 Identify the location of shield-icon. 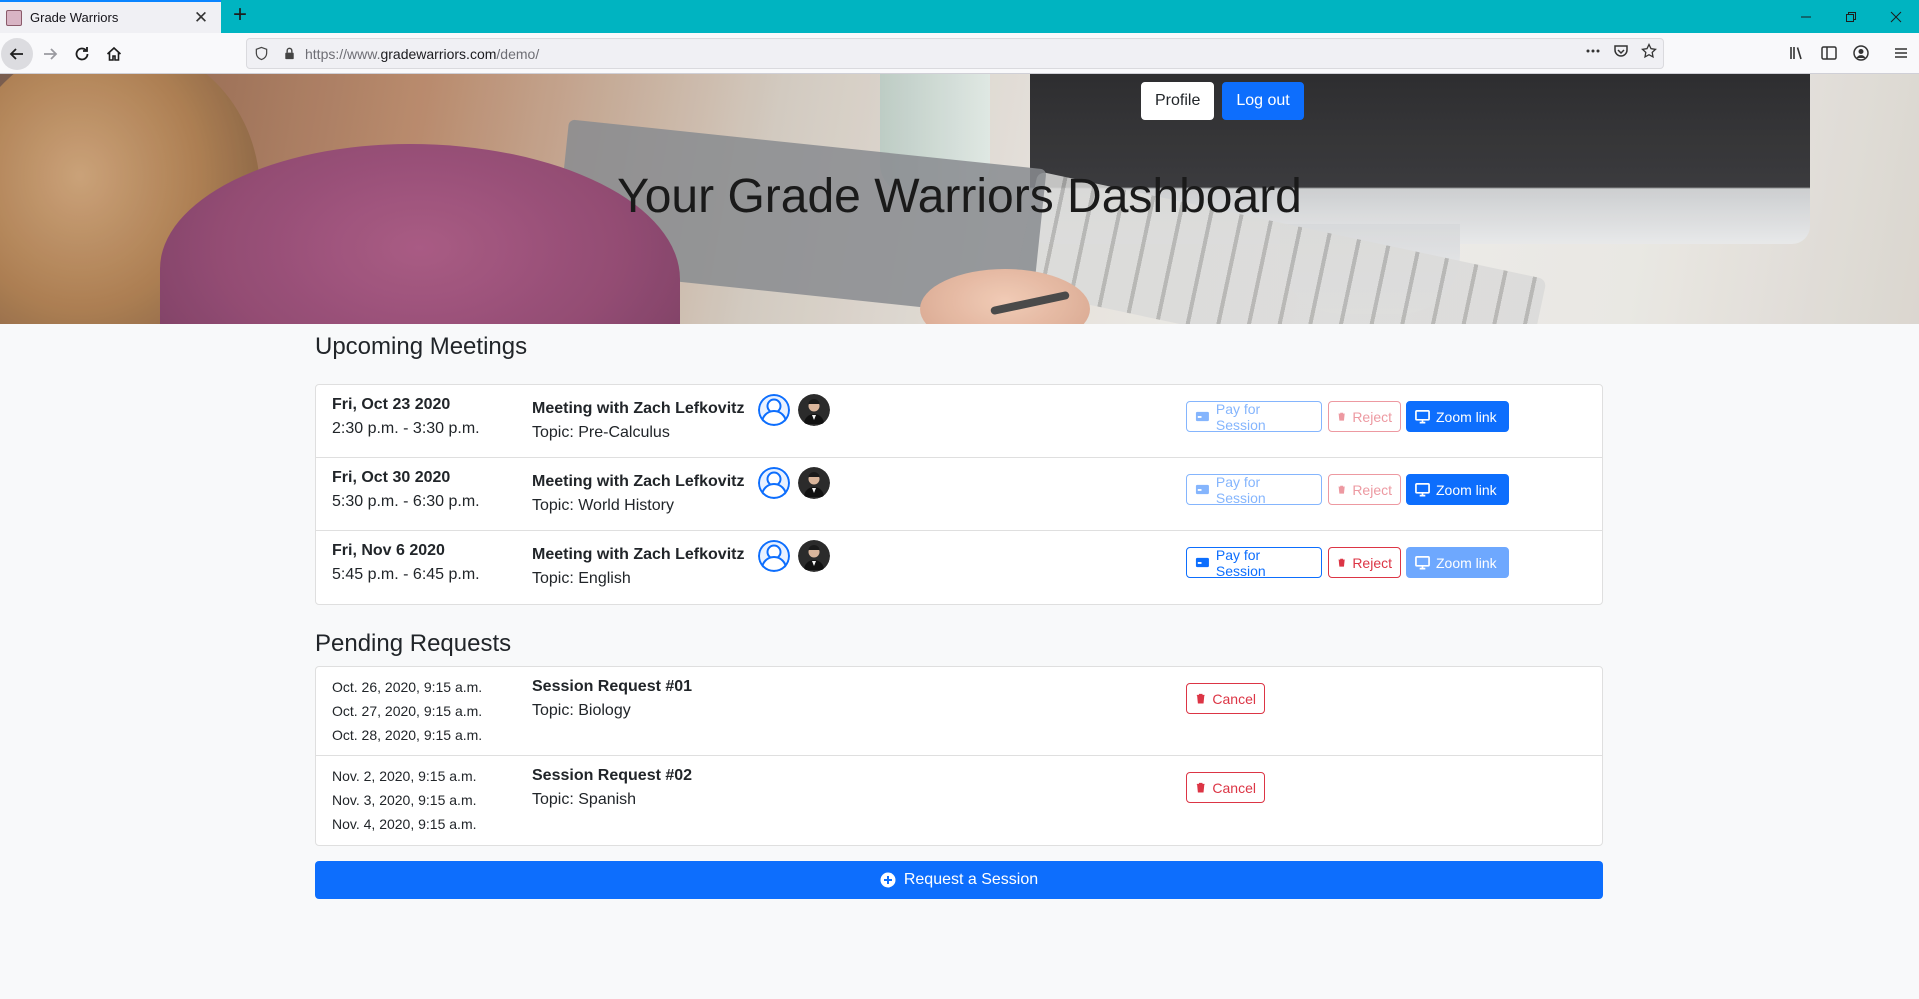
(261, 53).